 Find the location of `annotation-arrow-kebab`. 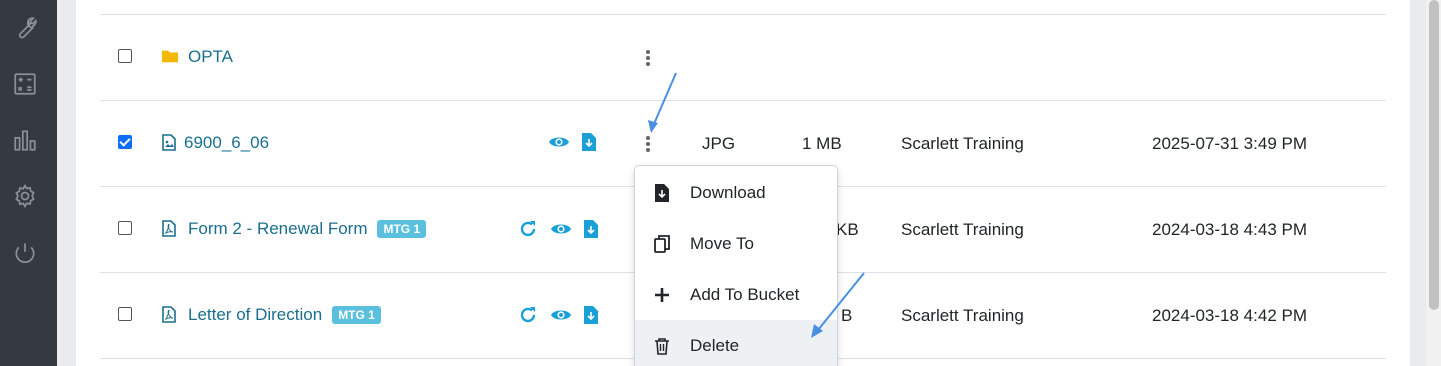

annotation-arrow-kebab is located at coordinates (662, 102).